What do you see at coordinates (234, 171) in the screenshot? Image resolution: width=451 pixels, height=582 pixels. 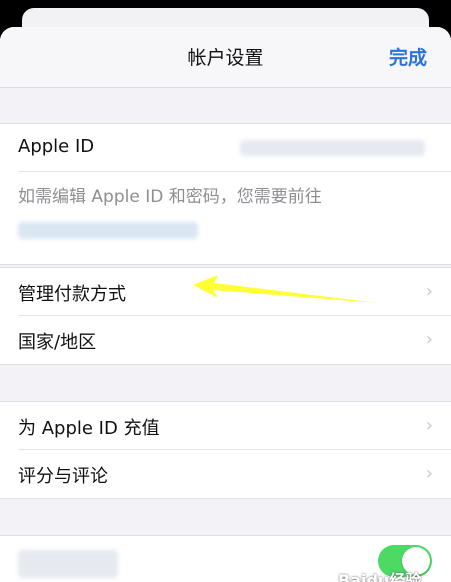 I see `divider` at bounding box center [234, 171].